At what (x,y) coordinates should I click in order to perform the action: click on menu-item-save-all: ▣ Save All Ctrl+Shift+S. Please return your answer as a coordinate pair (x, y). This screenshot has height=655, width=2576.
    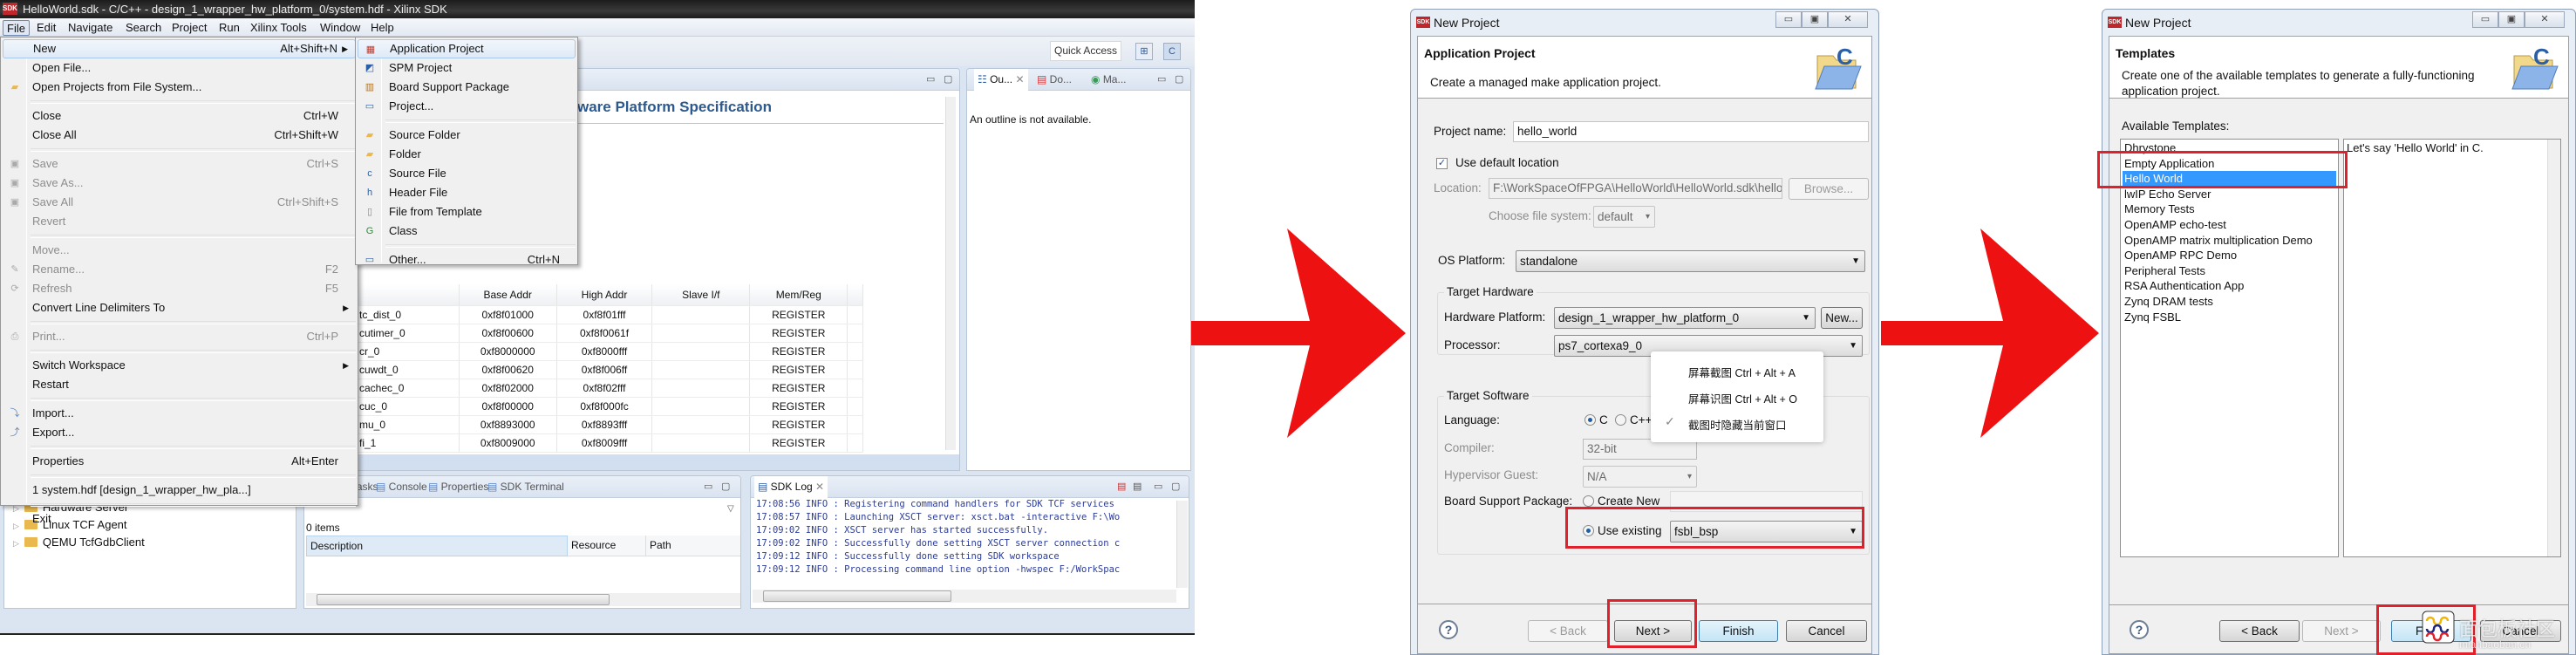
    Looking at the image, I should click on (180, 202).